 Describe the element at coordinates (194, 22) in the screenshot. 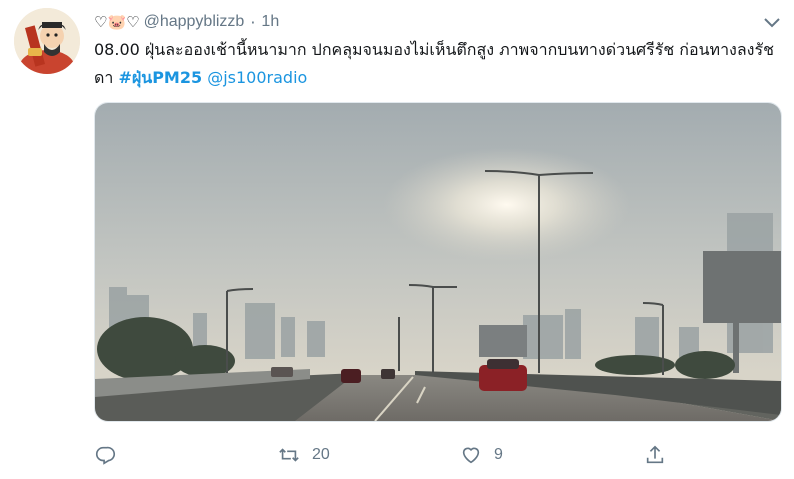

I see `user-handle: @happyblizzb` at that location.